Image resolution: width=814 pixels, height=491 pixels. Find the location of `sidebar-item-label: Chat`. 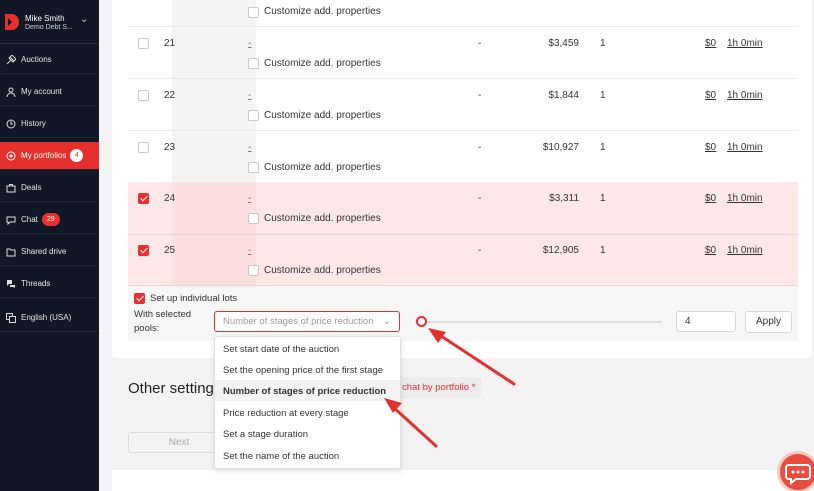

sidebar-item-label: Chat is located at coordinates (29, 219).